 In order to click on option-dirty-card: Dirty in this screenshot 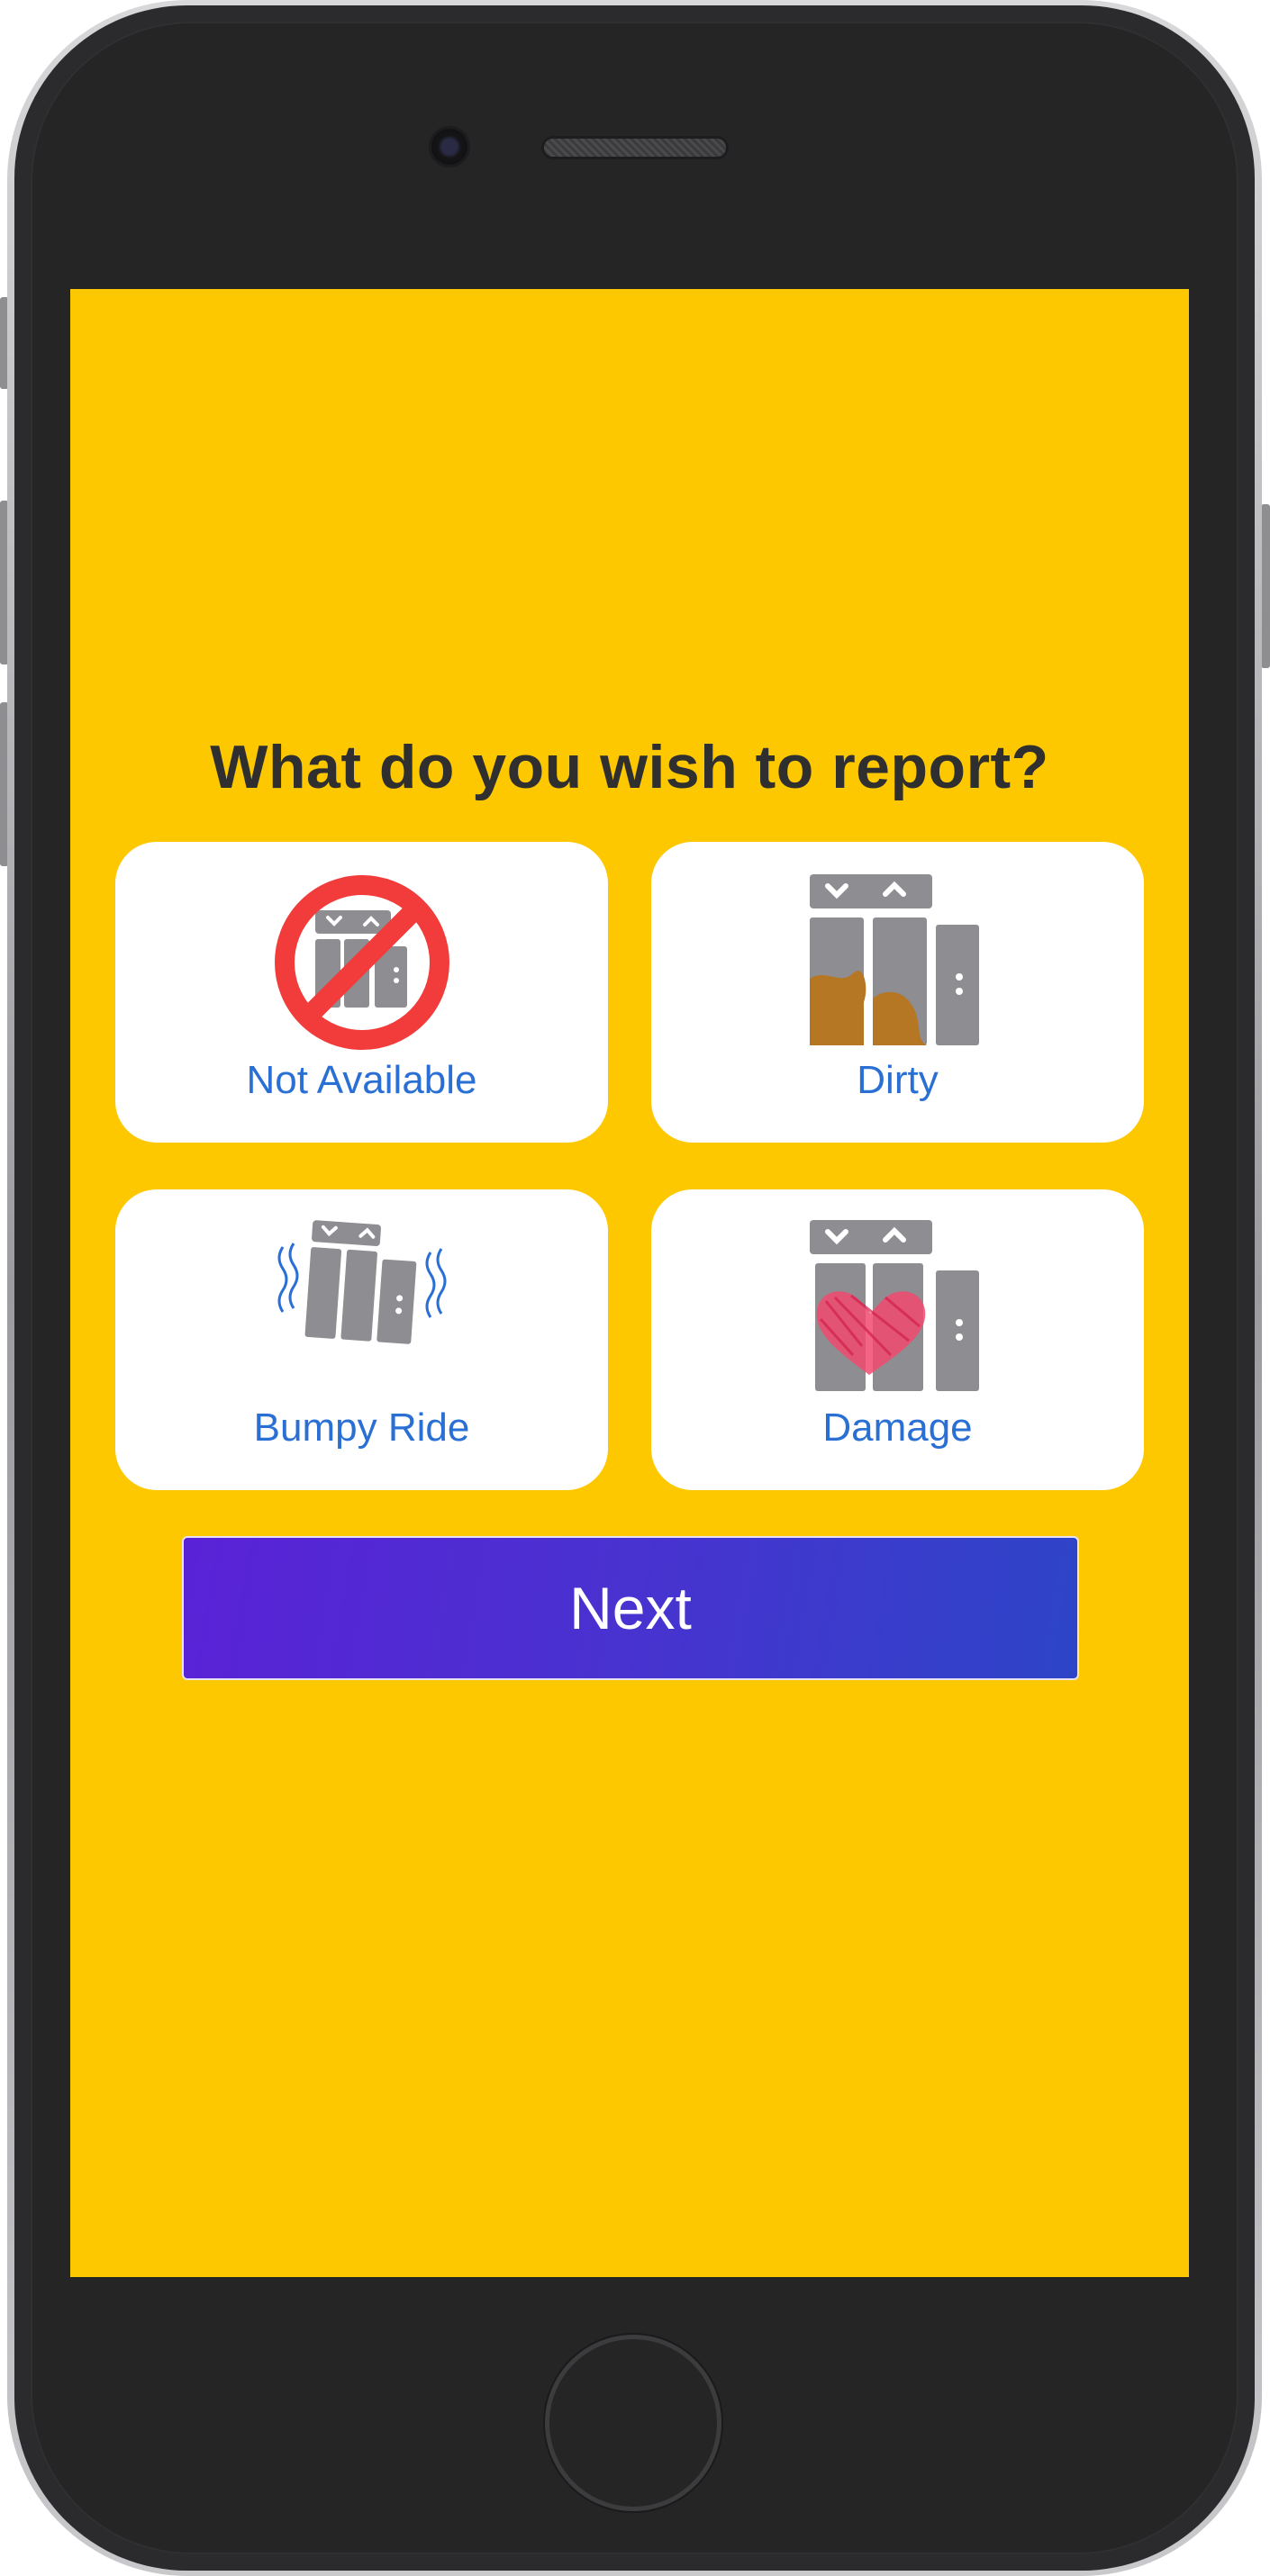, I will do `click(897, 992)`.